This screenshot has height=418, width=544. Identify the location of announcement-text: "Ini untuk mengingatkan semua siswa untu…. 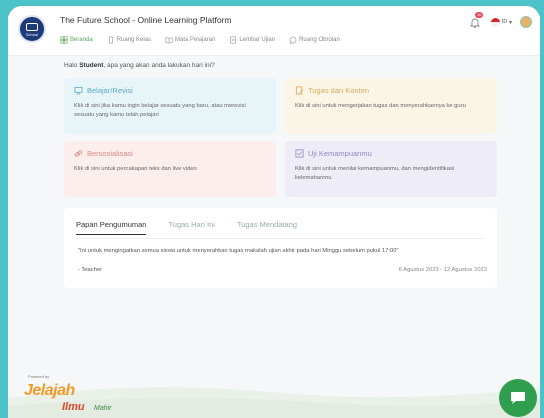
(238, 251).